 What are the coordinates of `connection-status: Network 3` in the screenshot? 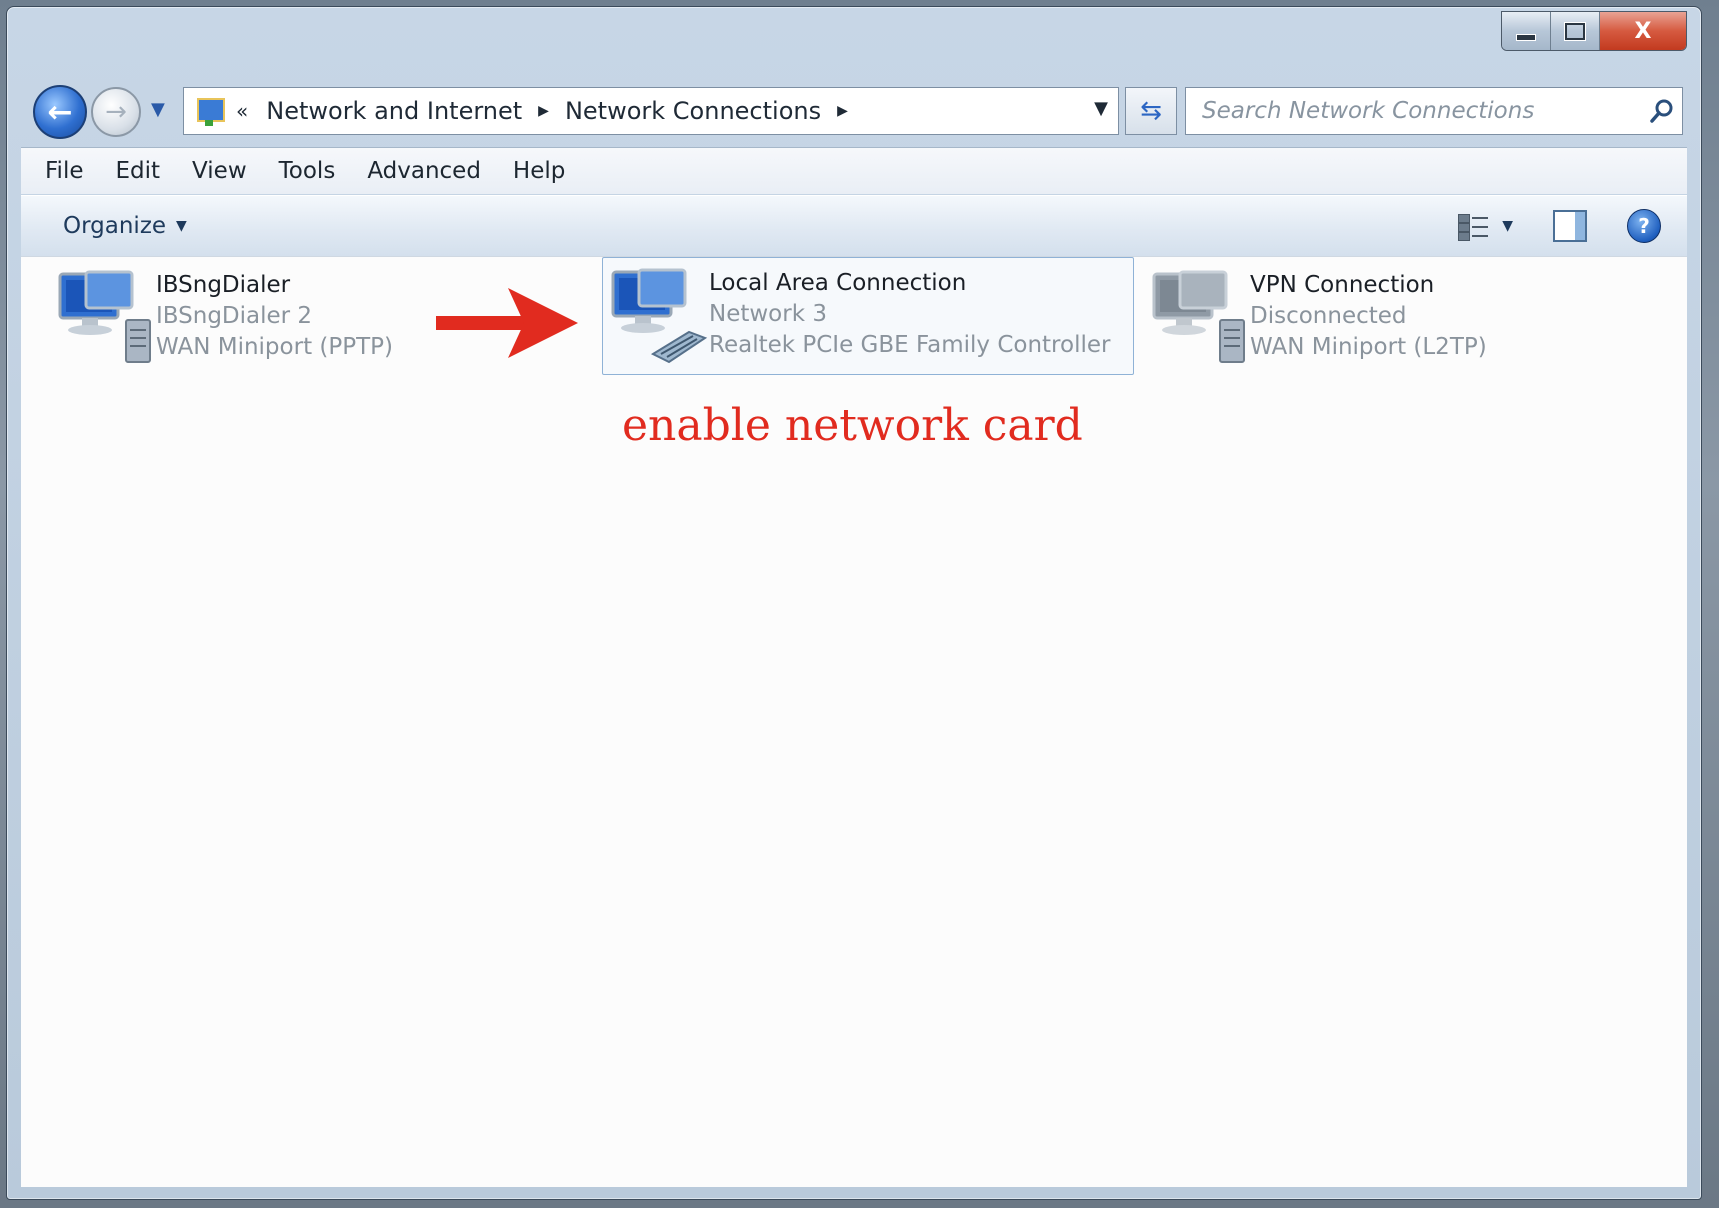 It's located at (768, 314).